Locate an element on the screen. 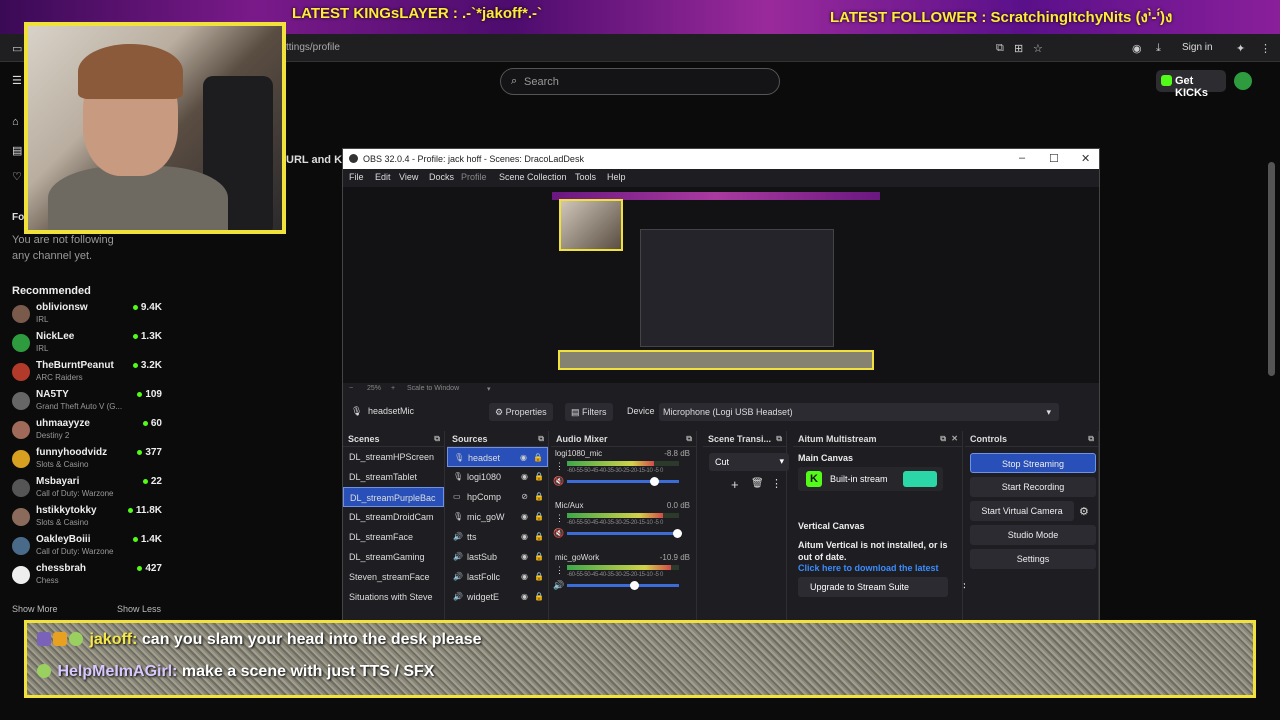  menu-file: File is located at coordinates (356, 177).